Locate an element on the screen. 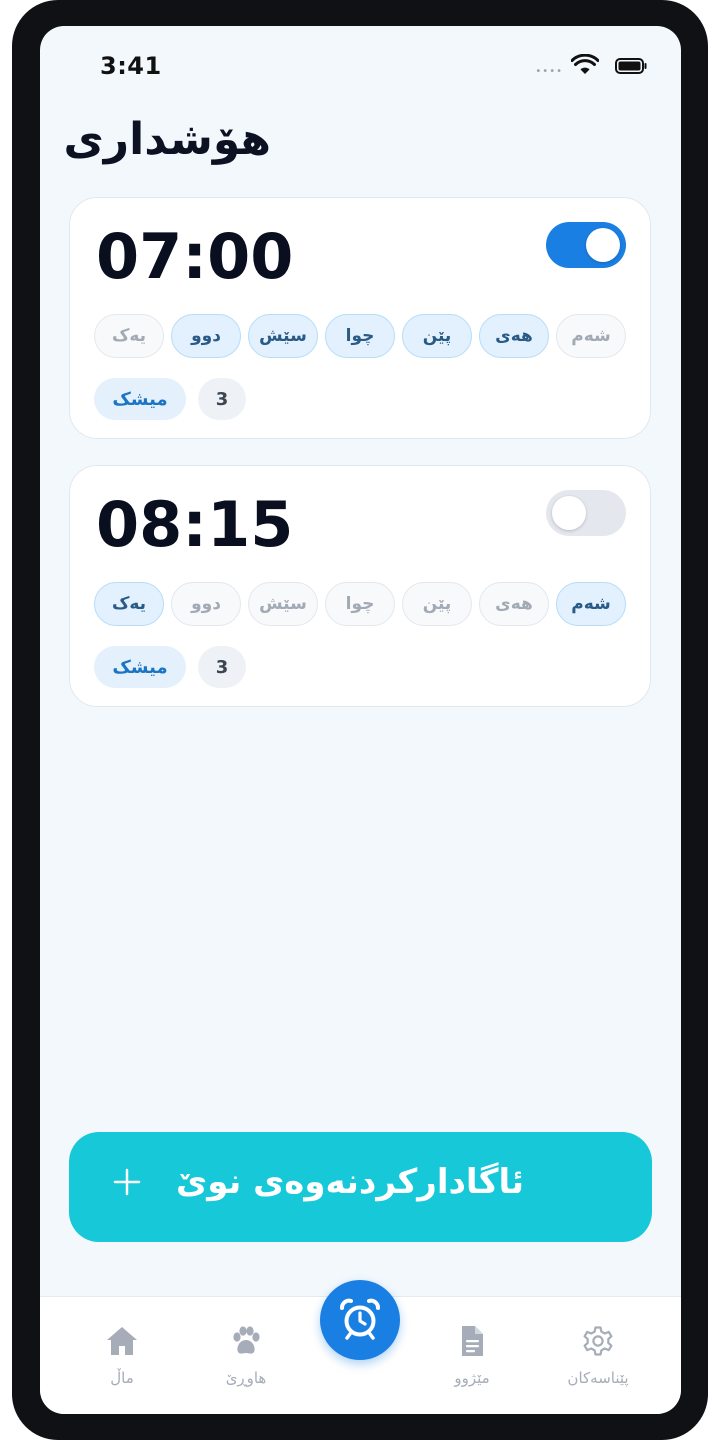  wifi-icon is located at coordinates (585, 64).